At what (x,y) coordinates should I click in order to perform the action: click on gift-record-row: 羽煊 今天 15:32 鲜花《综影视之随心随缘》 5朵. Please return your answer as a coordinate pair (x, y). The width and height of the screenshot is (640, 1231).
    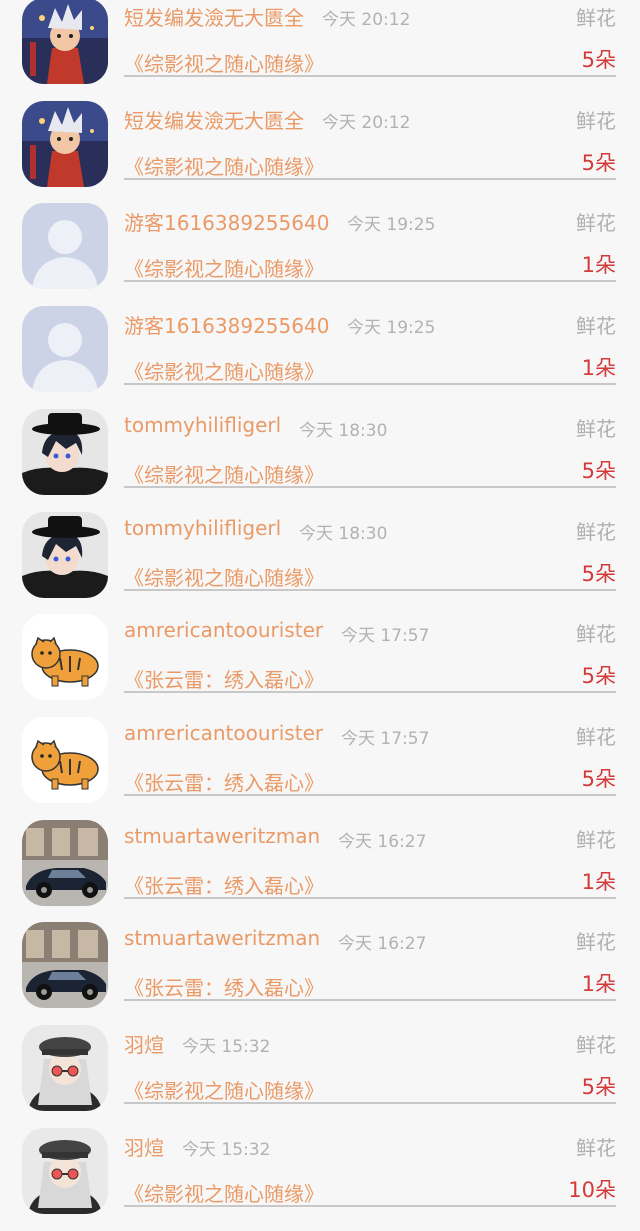
    Looking at the image, I should click on (320, 1076).